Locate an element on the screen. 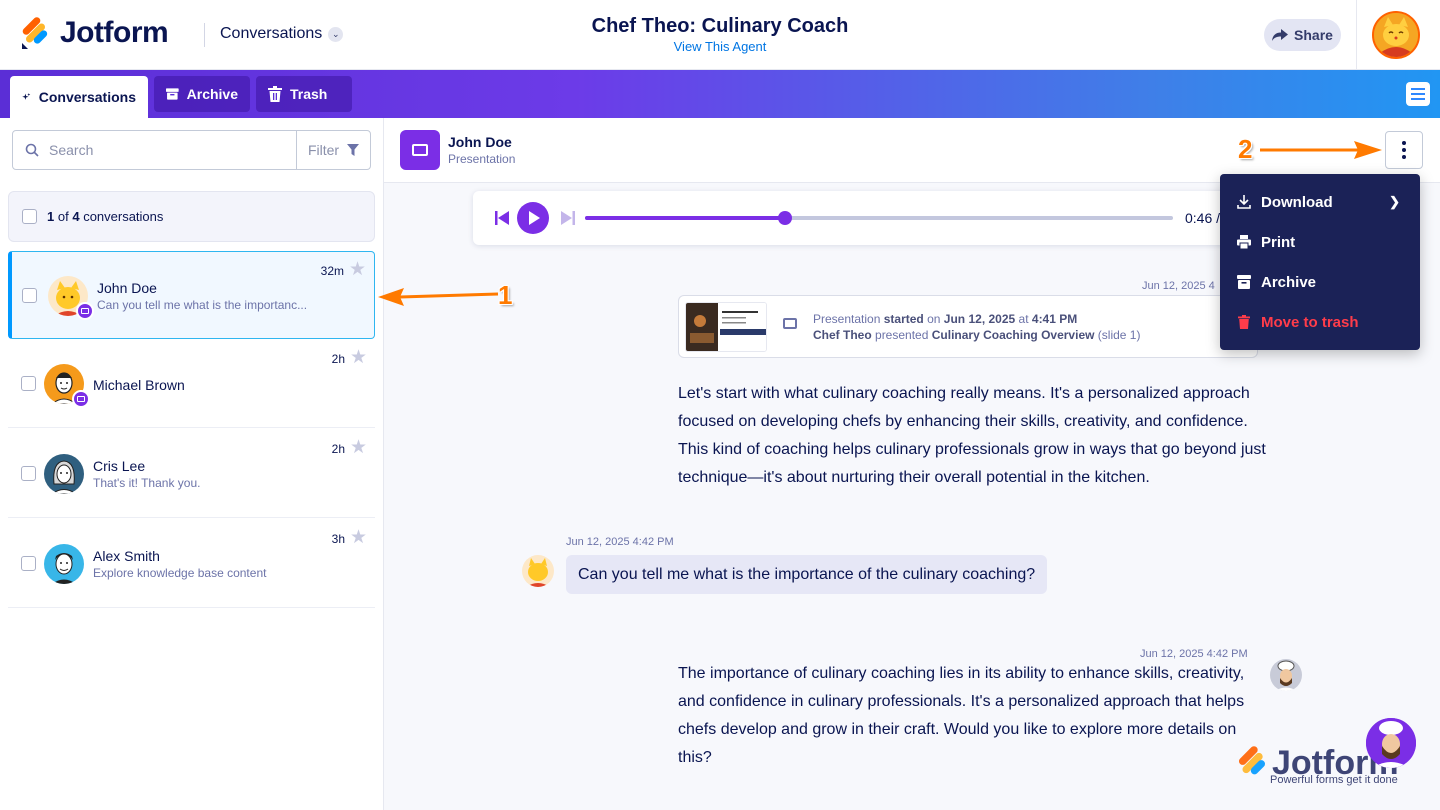 This screenshot has width=1440, height=810. agent-avatar is located at coordinates (1286, 675).